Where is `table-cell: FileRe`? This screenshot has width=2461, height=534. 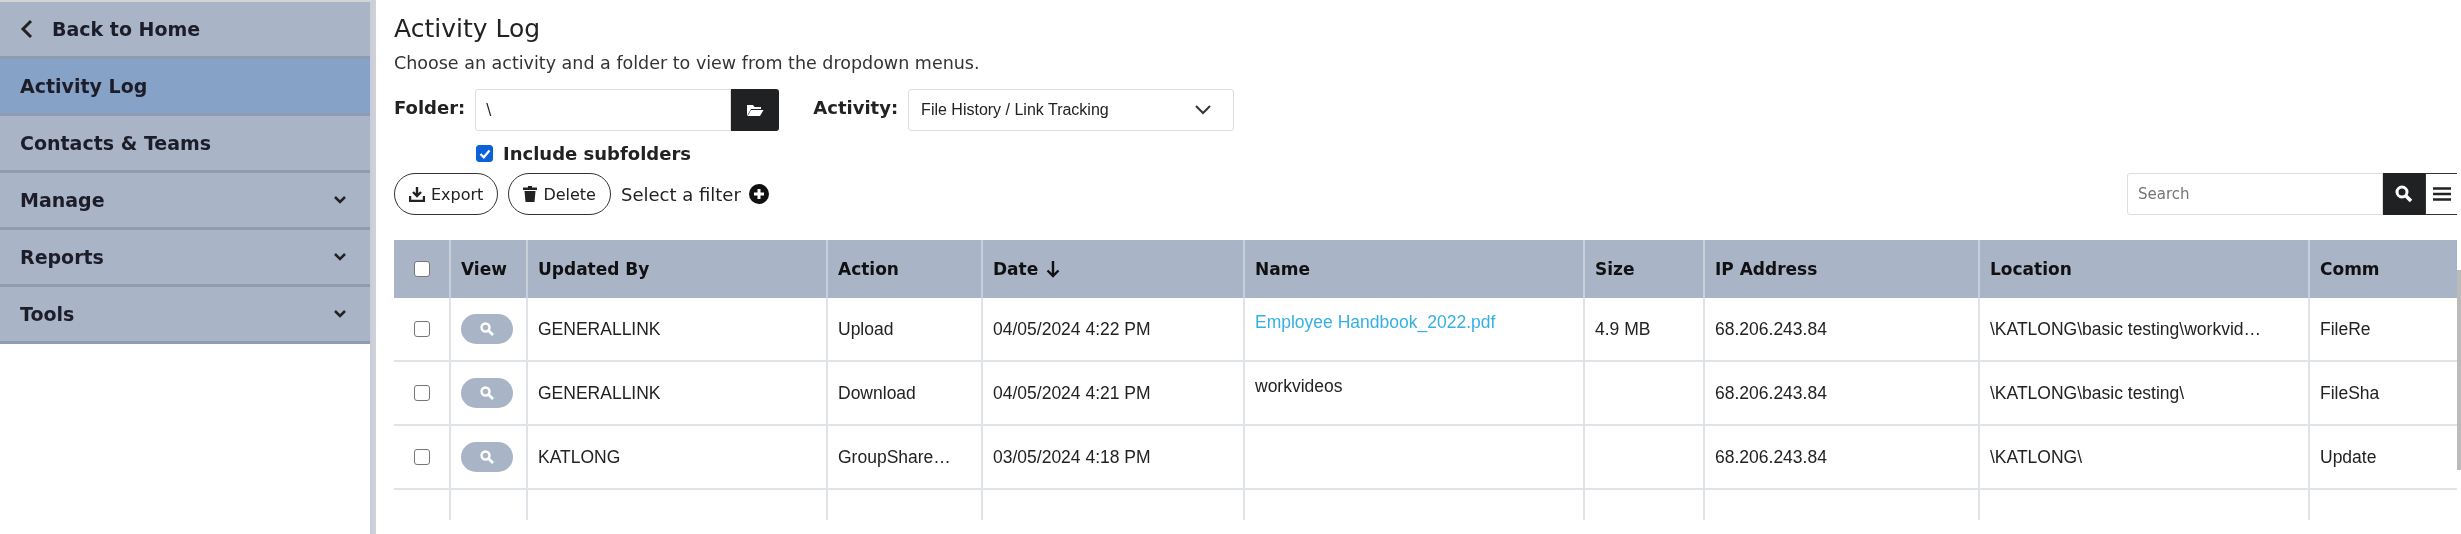 table-cell: FileRe is located at coordinates (2345, 329).